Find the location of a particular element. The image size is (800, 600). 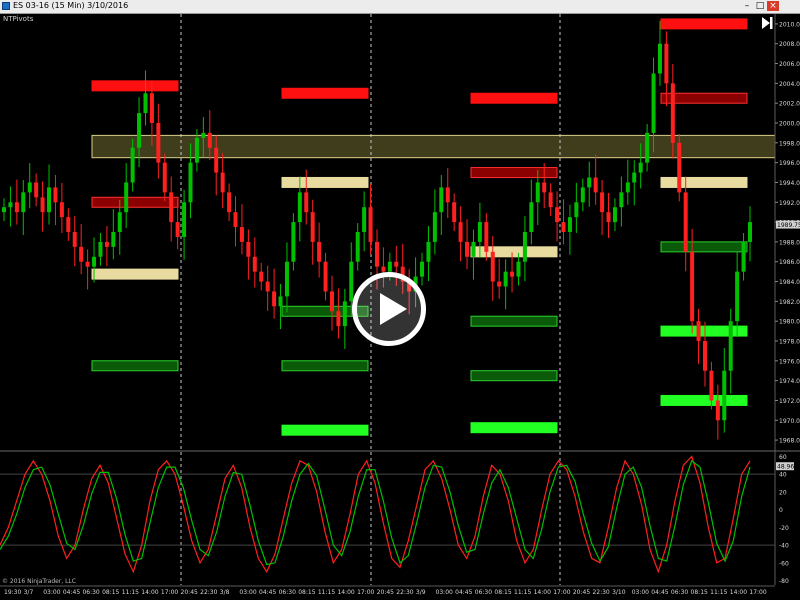

price-tick-label: 1998.00 is located at coordinates (789, 143).